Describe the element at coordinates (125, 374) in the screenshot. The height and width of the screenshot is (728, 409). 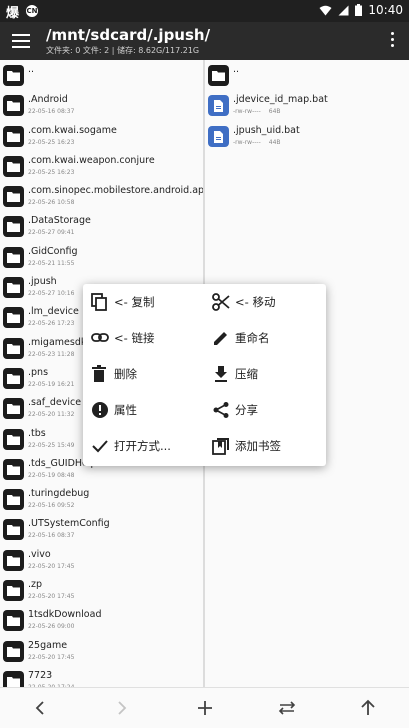
I see `menu-item-label: 删除` at that location.